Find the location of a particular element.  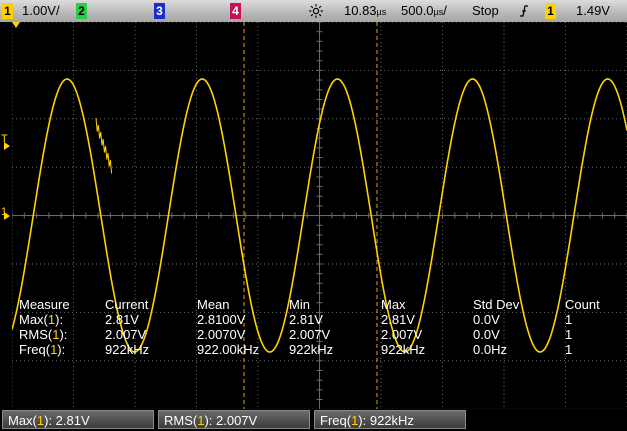

ground-arrow-icon is located at coordinates (7, 216).